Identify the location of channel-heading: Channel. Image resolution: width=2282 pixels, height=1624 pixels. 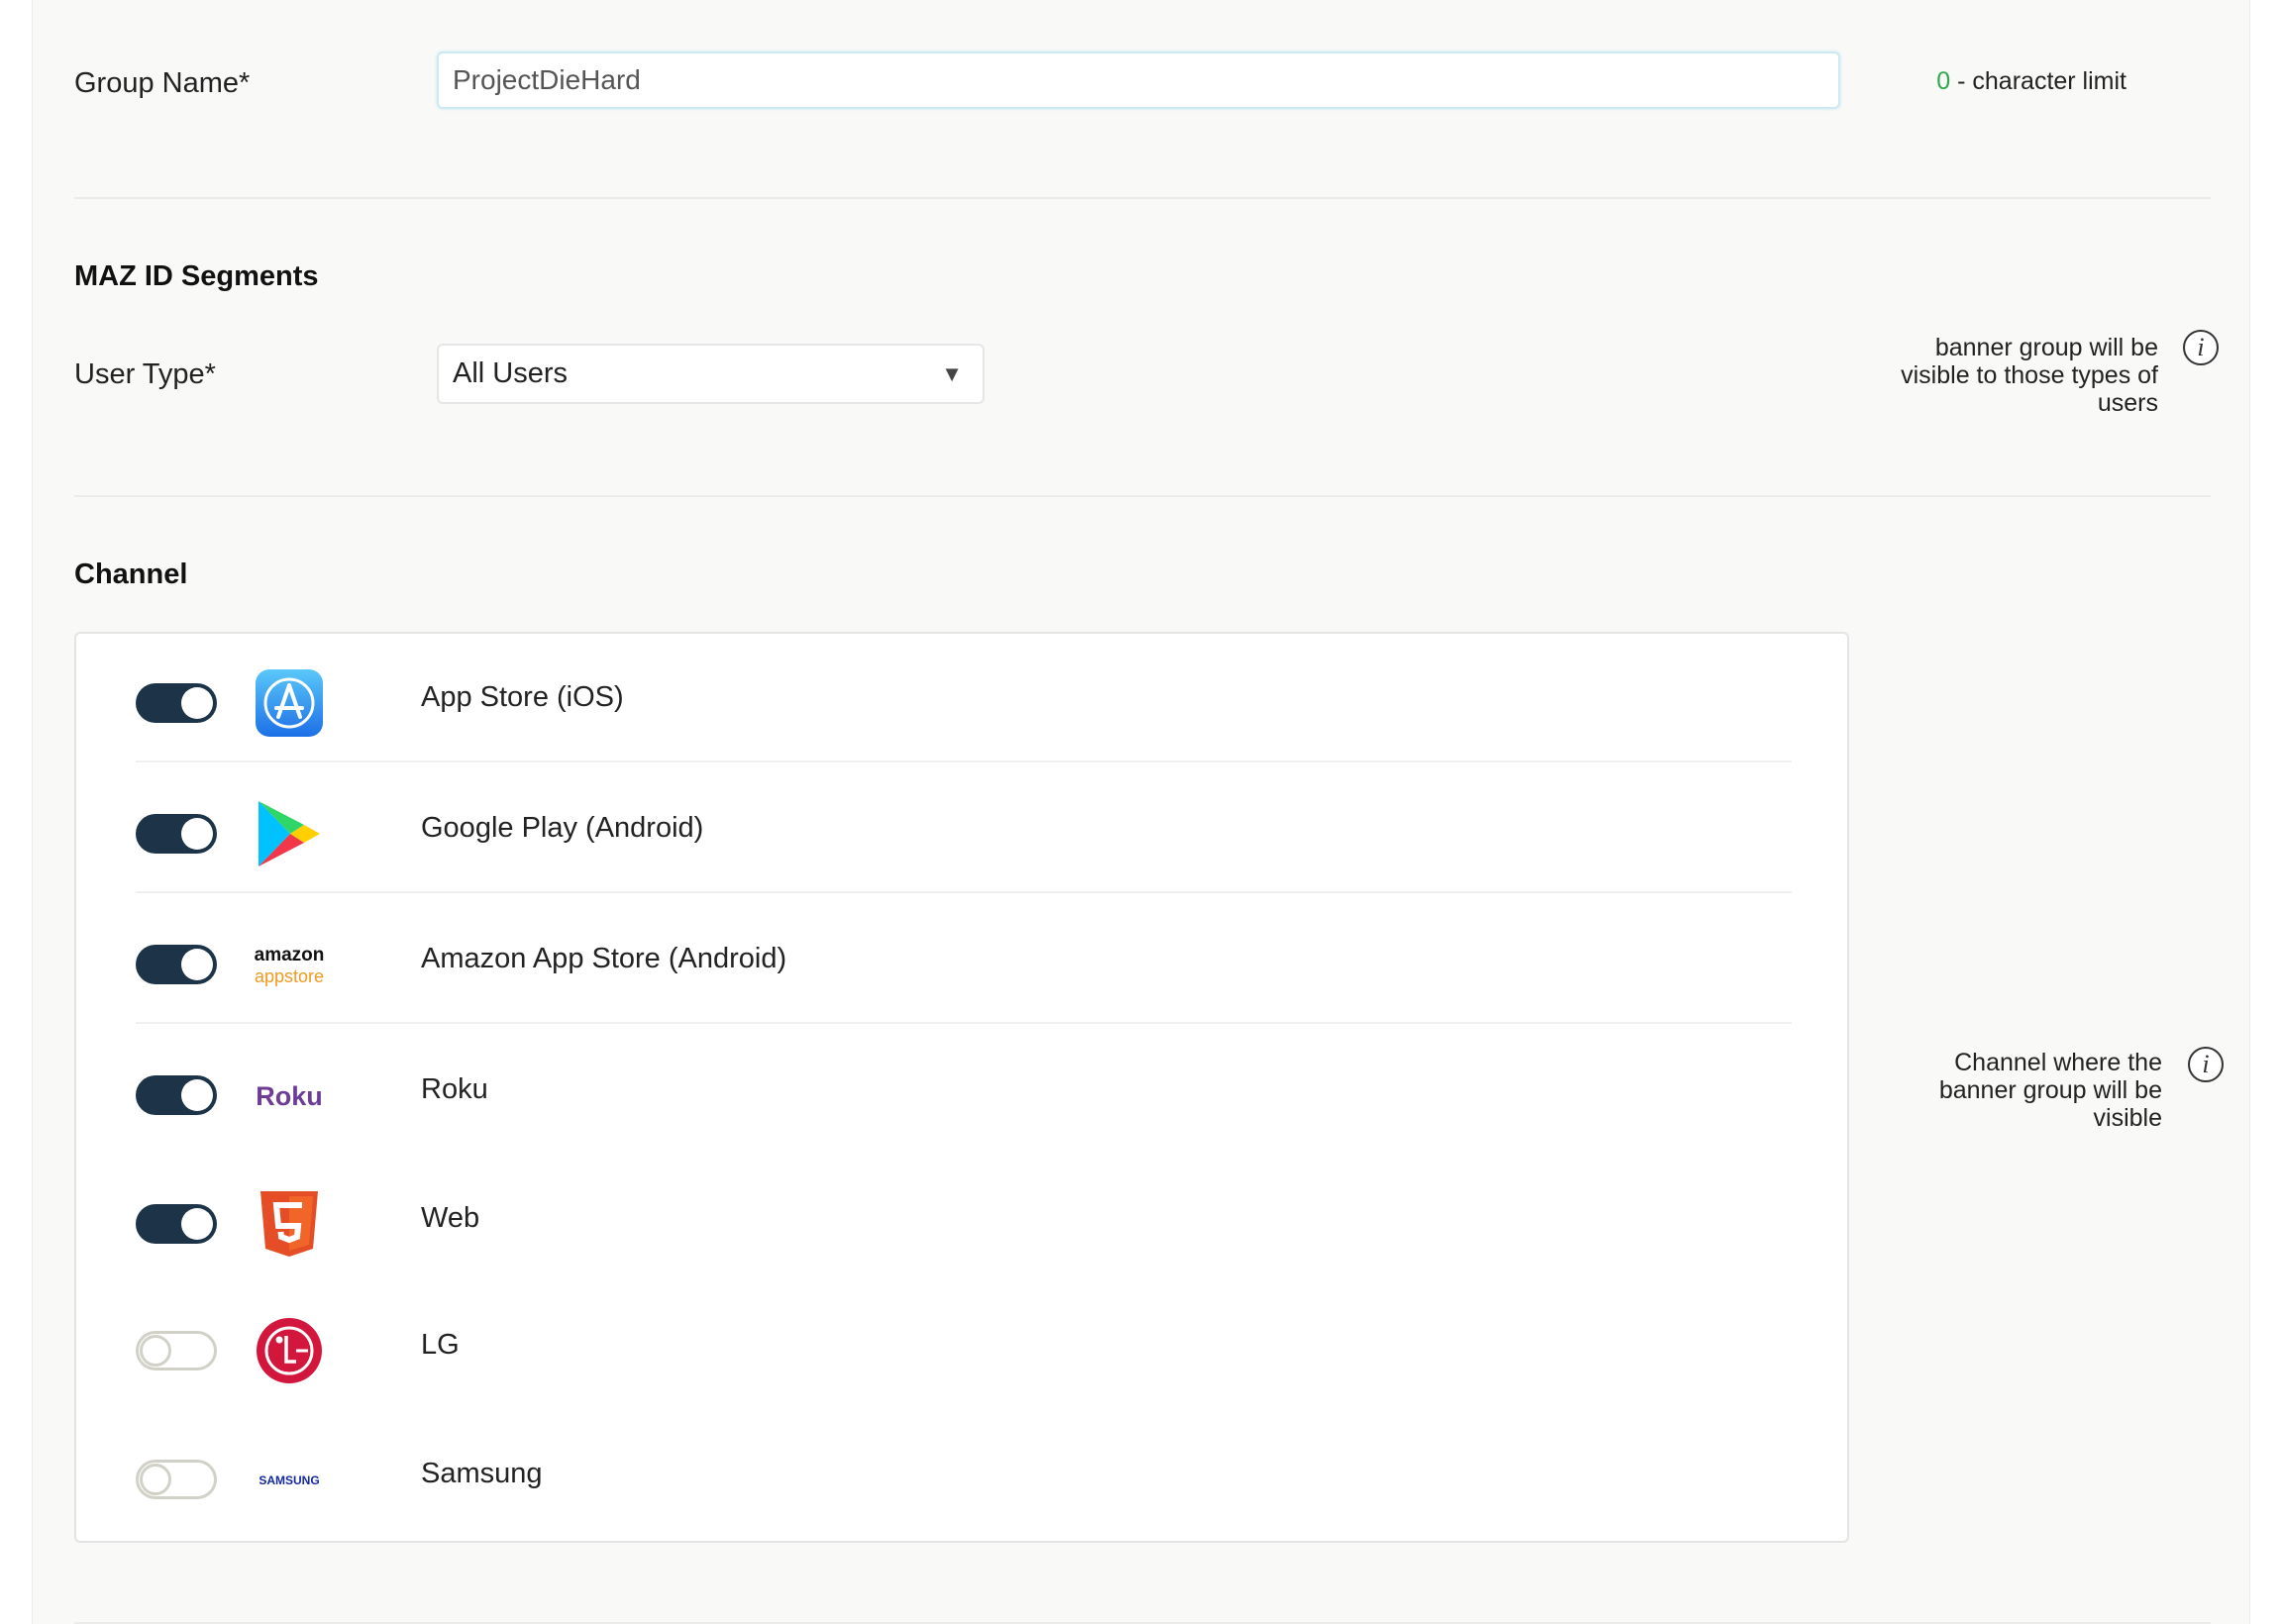
(131, 574).